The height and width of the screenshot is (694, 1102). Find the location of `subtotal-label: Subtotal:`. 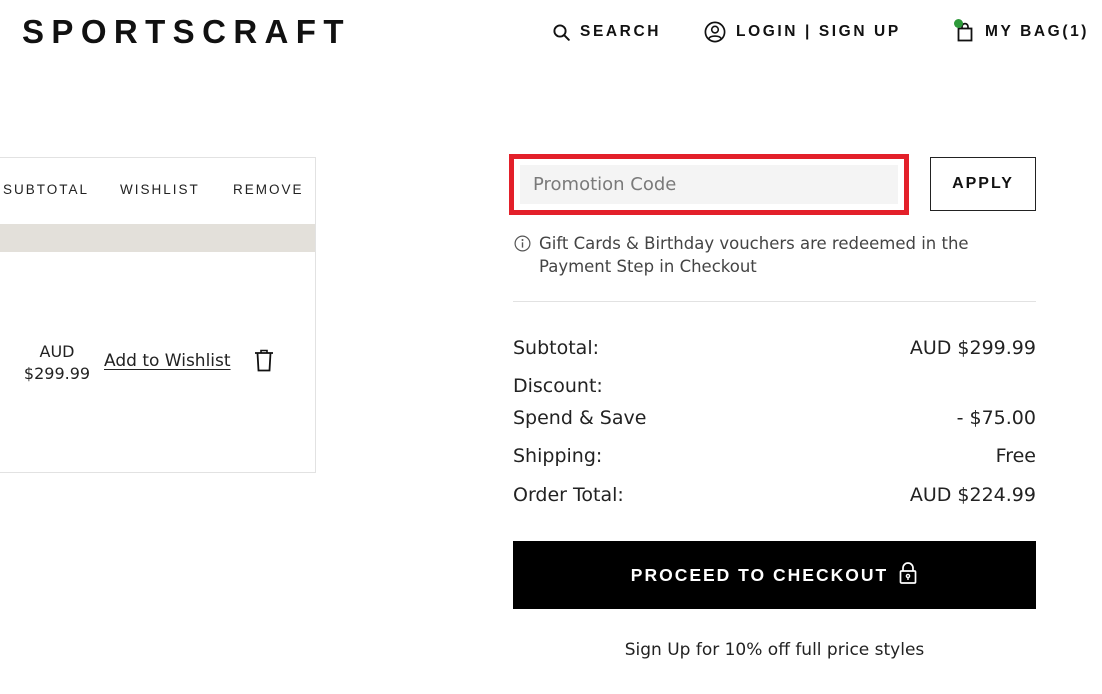

subtotal-label: Subtotal: is located at coordinates (556, 348).